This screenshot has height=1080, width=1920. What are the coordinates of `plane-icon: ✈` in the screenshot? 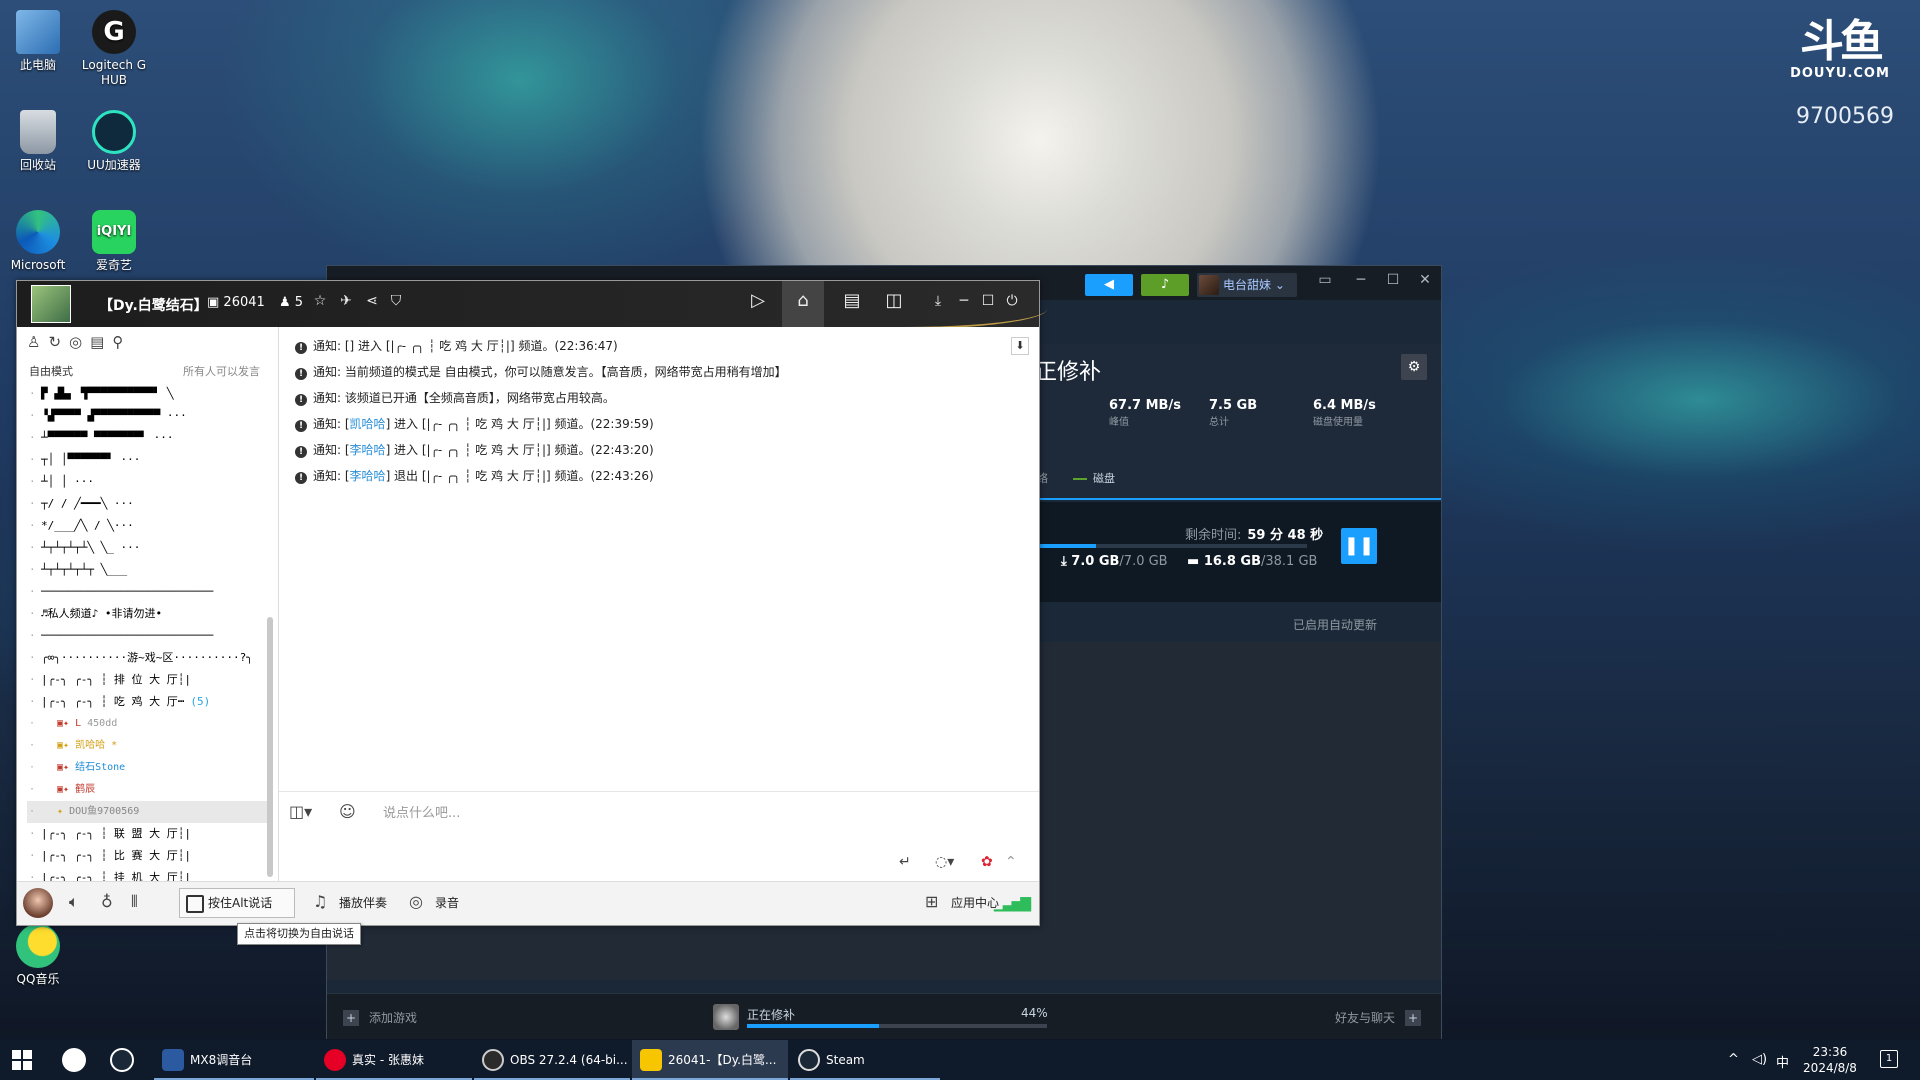 It's located at (346, 301).